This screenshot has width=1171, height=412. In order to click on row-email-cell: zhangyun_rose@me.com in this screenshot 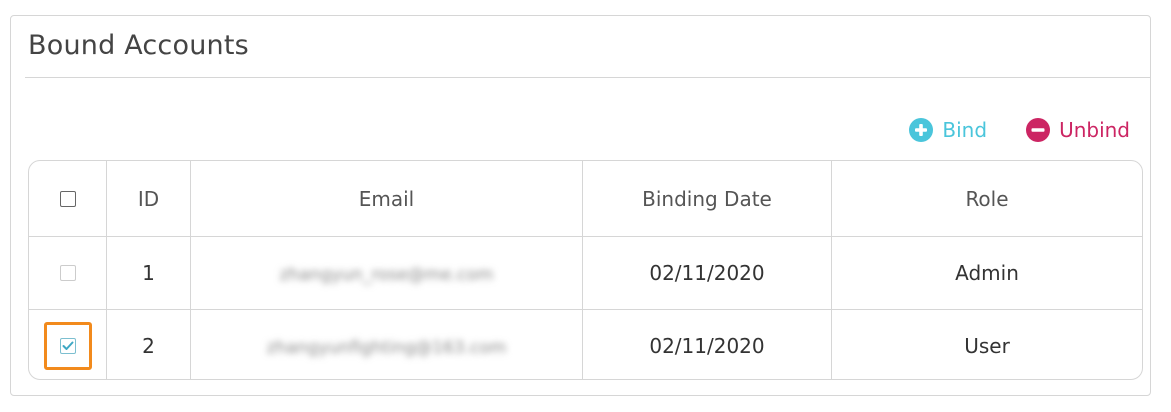, I will do `click(386, 273)`.